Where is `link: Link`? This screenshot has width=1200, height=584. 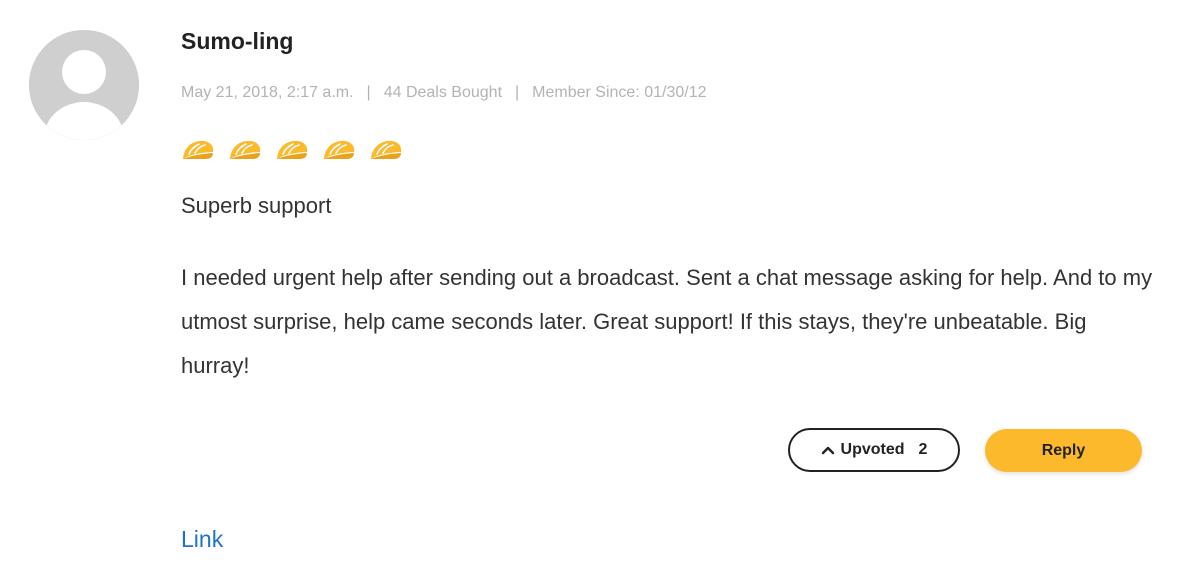 link: Link is located at coordinates (202, 539).